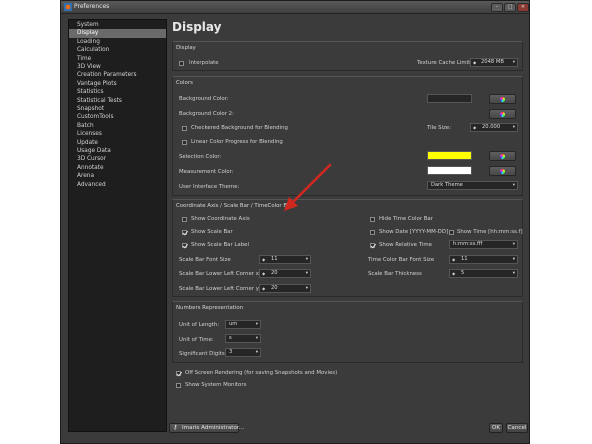  What do you see at coordinates (311, 184) in the screenshot?
I see `annotation-arrow-shaft` at bounding box center [311, 184].